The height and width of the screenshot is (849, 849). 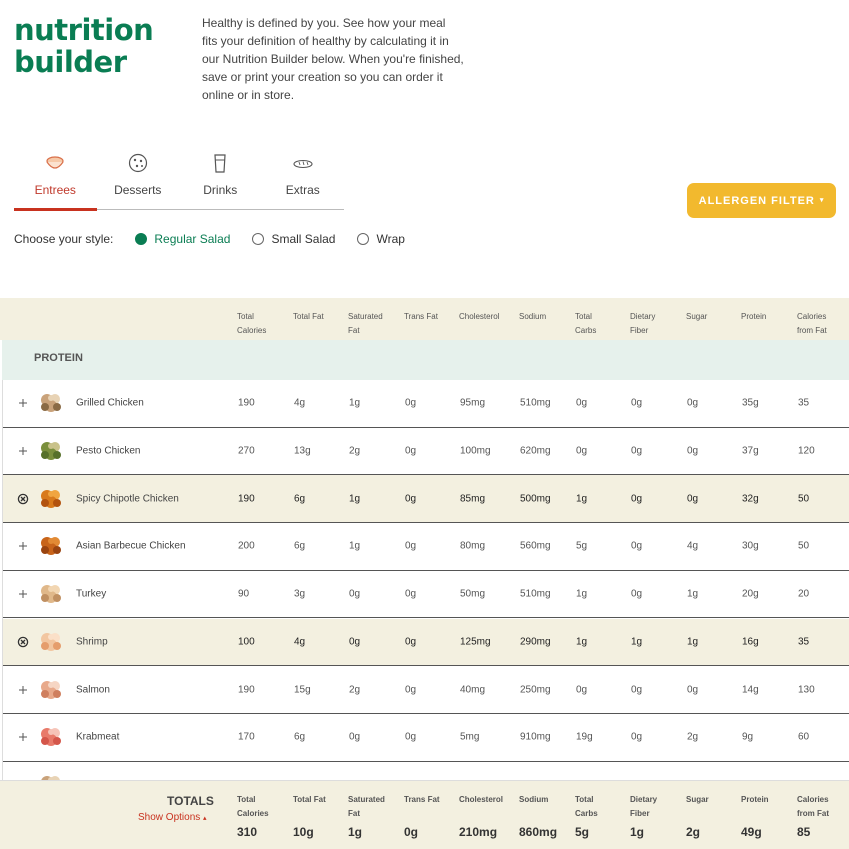 What do you see at coordinates (58, 358) in the screenshot?
I see `section-title: PROTEIN` at bounding box center [58, 358].